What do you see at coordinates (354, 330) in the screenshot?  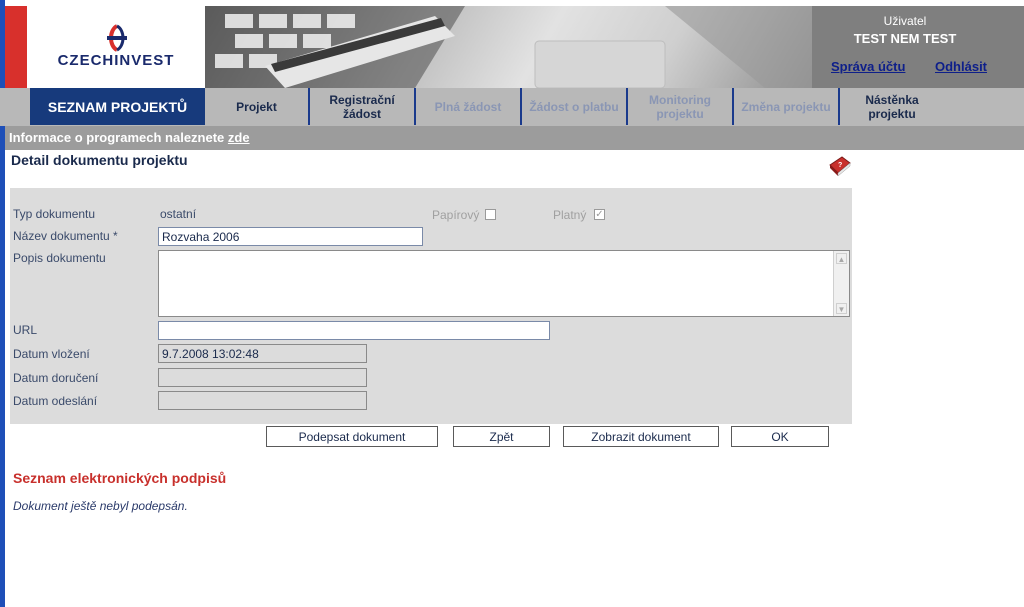 I see `url-input` at bounding box center [354, 330].